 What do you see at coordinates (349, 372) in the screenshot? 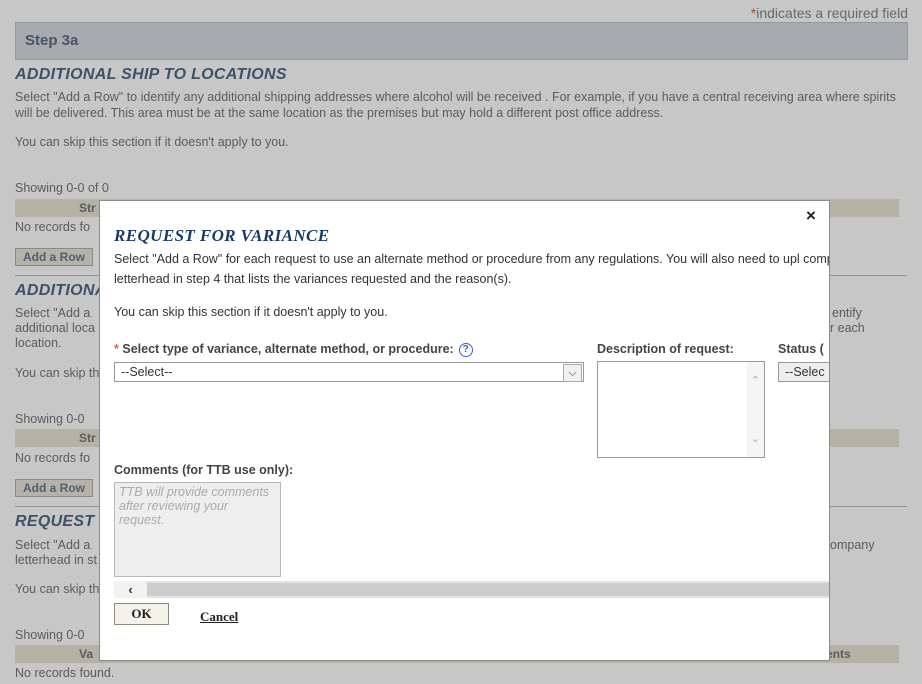
I see `variance-type-select: --Select-- ⌵` at bounding box center [349, 372].